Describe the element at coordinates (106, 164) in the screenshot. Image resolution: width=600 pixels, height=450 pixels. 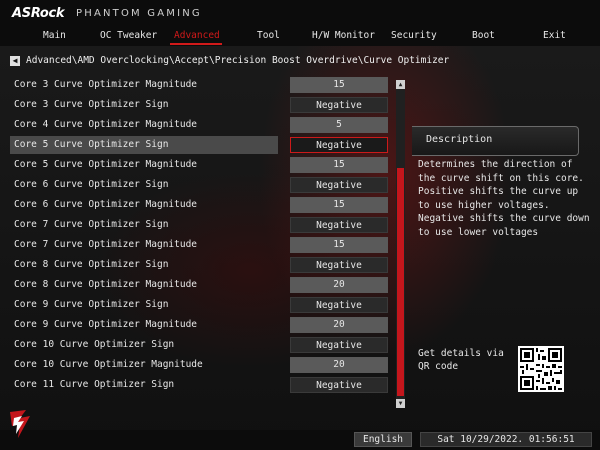
I see `setting-label: Core 5 Curve Optimizer Magnitude` at that location.